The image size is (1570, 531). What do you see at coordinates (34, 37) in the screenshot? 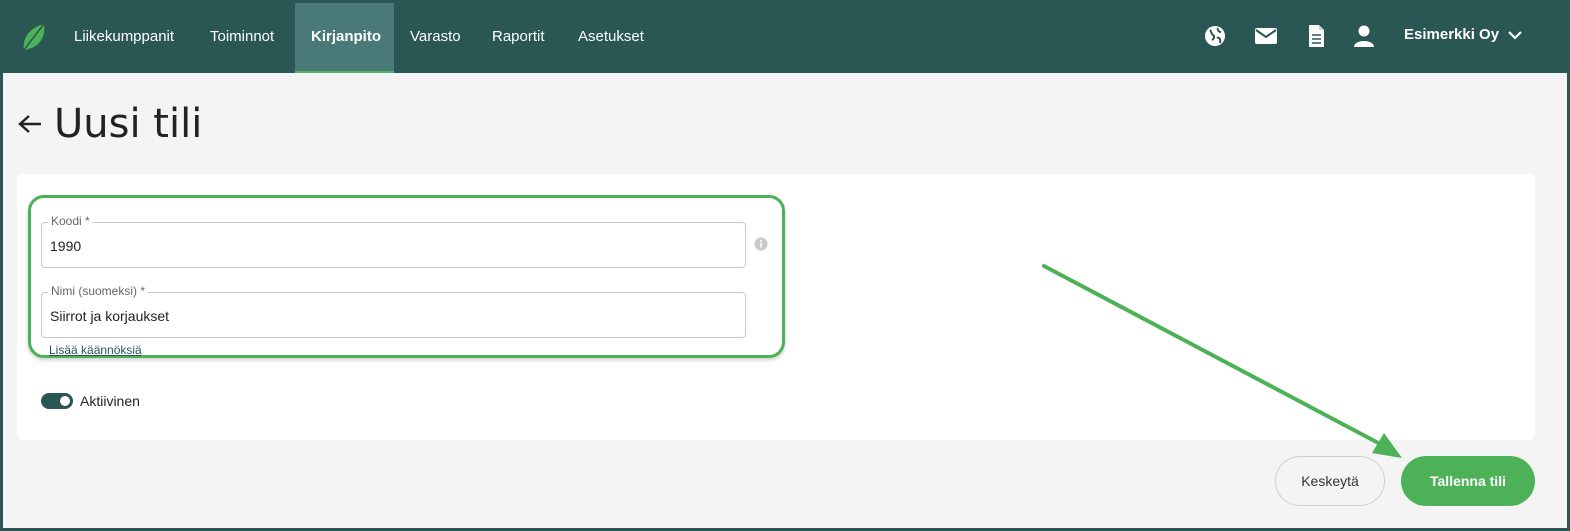
I see `leaf-logo-icon` at bounding box center [34, 37].